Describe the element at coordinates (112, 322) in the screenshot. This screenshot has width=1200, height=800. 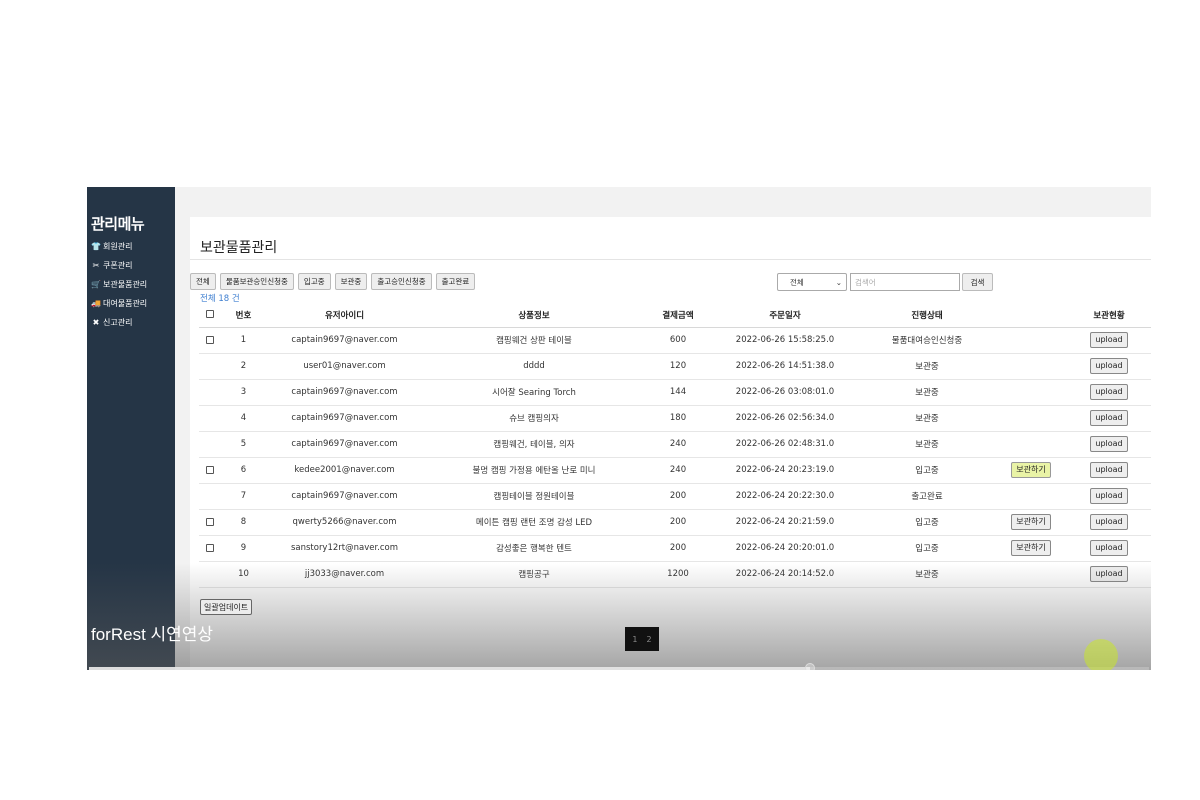
I see `sidebar-item-5: ✖ 신고관리` at that location.